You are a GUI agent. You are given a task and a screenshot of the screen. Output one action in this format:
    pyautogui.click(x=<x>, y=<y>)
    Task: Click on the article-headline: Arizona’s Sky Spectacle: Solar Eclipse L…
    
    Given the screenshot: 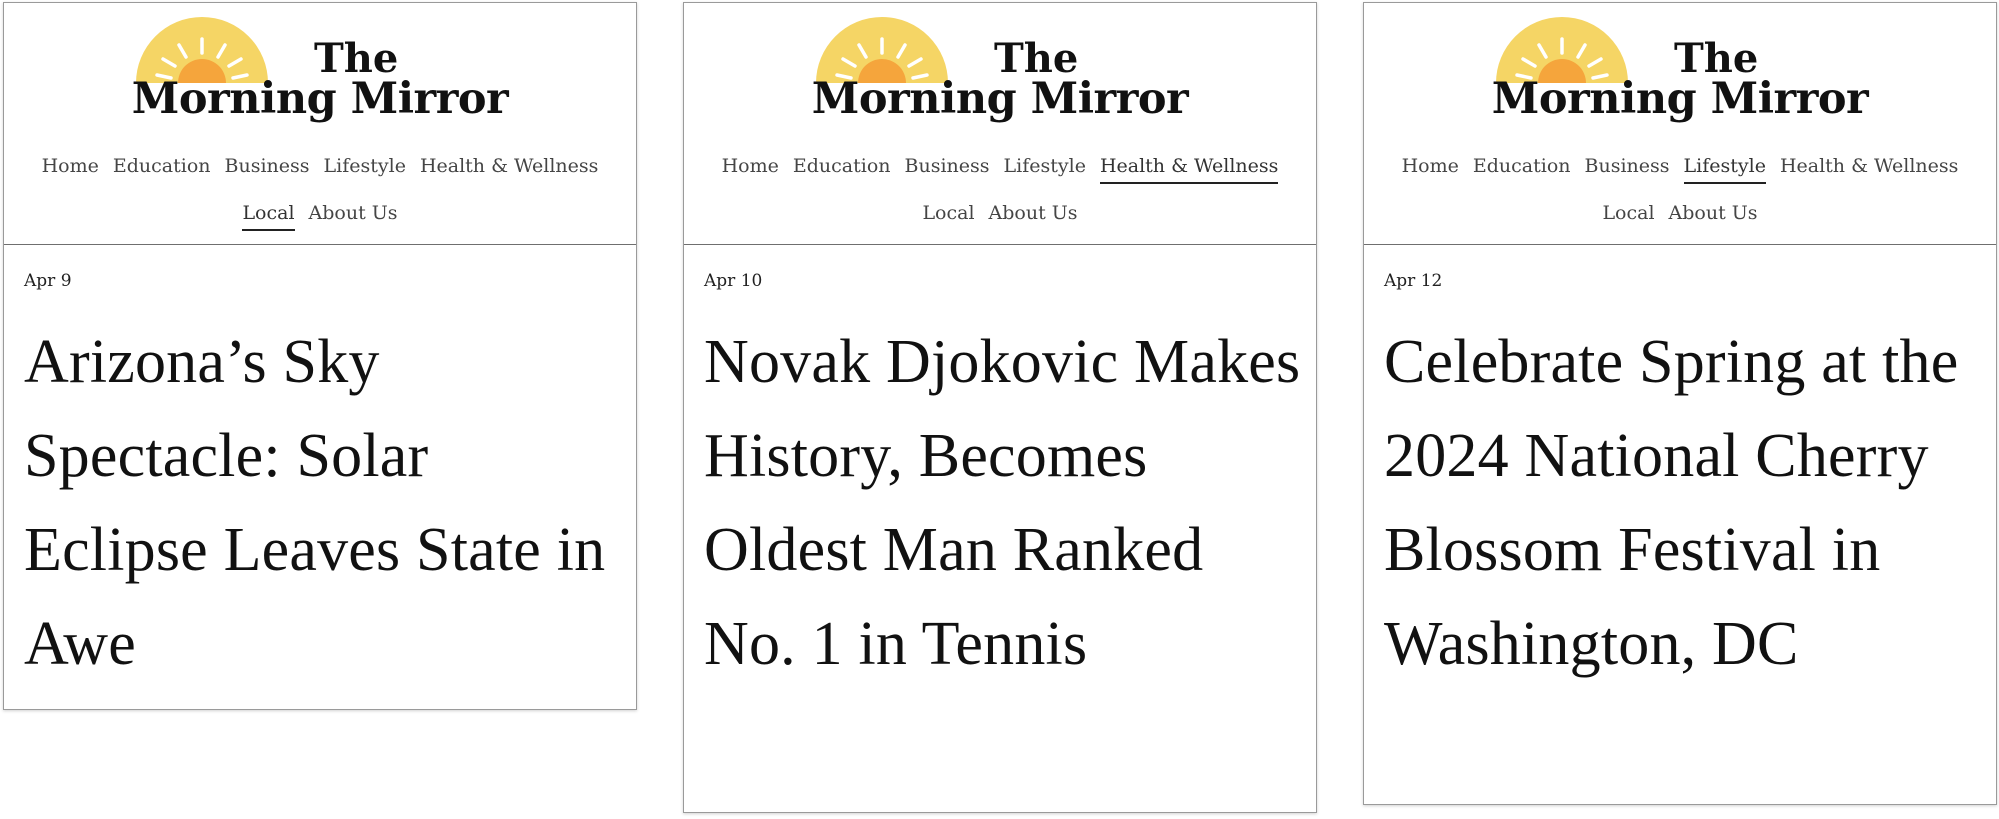 What is the action you would take?
    pyautogui.click(x=324, y=501)
    